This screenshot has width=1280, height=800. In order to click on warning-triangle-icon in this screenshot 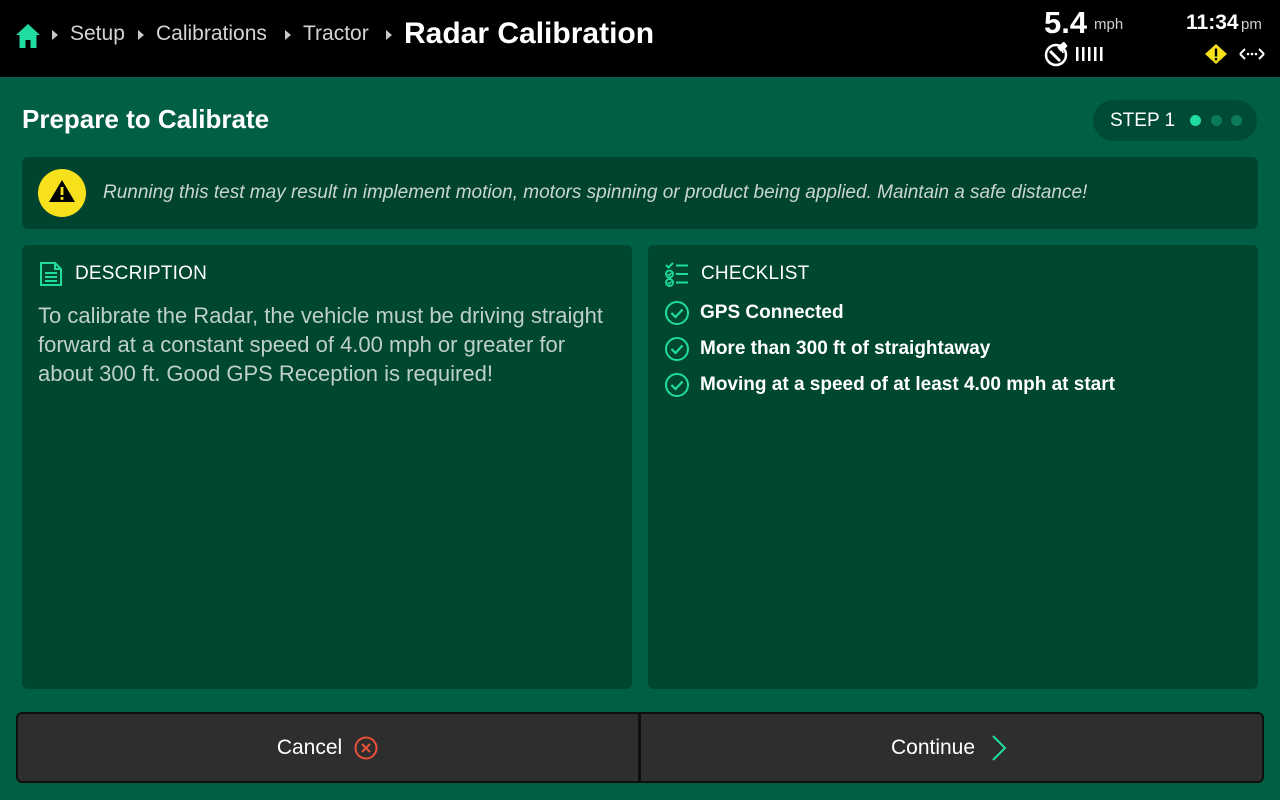, I will do `click(62, 191)`.